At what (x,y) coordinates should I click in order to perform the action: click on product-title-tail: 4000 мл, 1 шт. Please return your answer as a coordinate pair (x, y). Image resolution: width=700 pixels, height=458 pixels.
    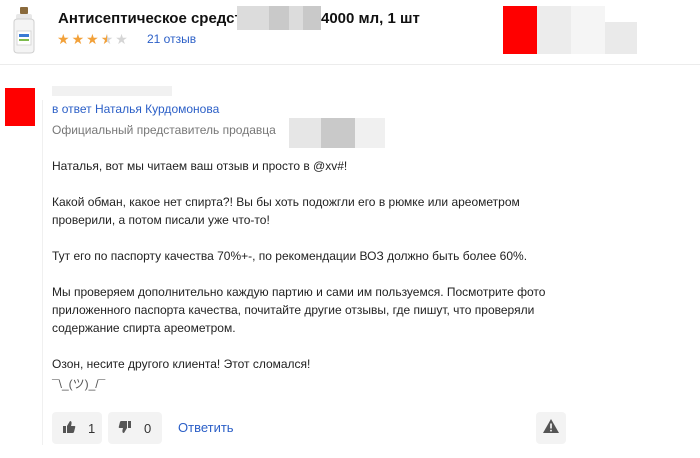
    Looking at the image, I should click on (370, 18).